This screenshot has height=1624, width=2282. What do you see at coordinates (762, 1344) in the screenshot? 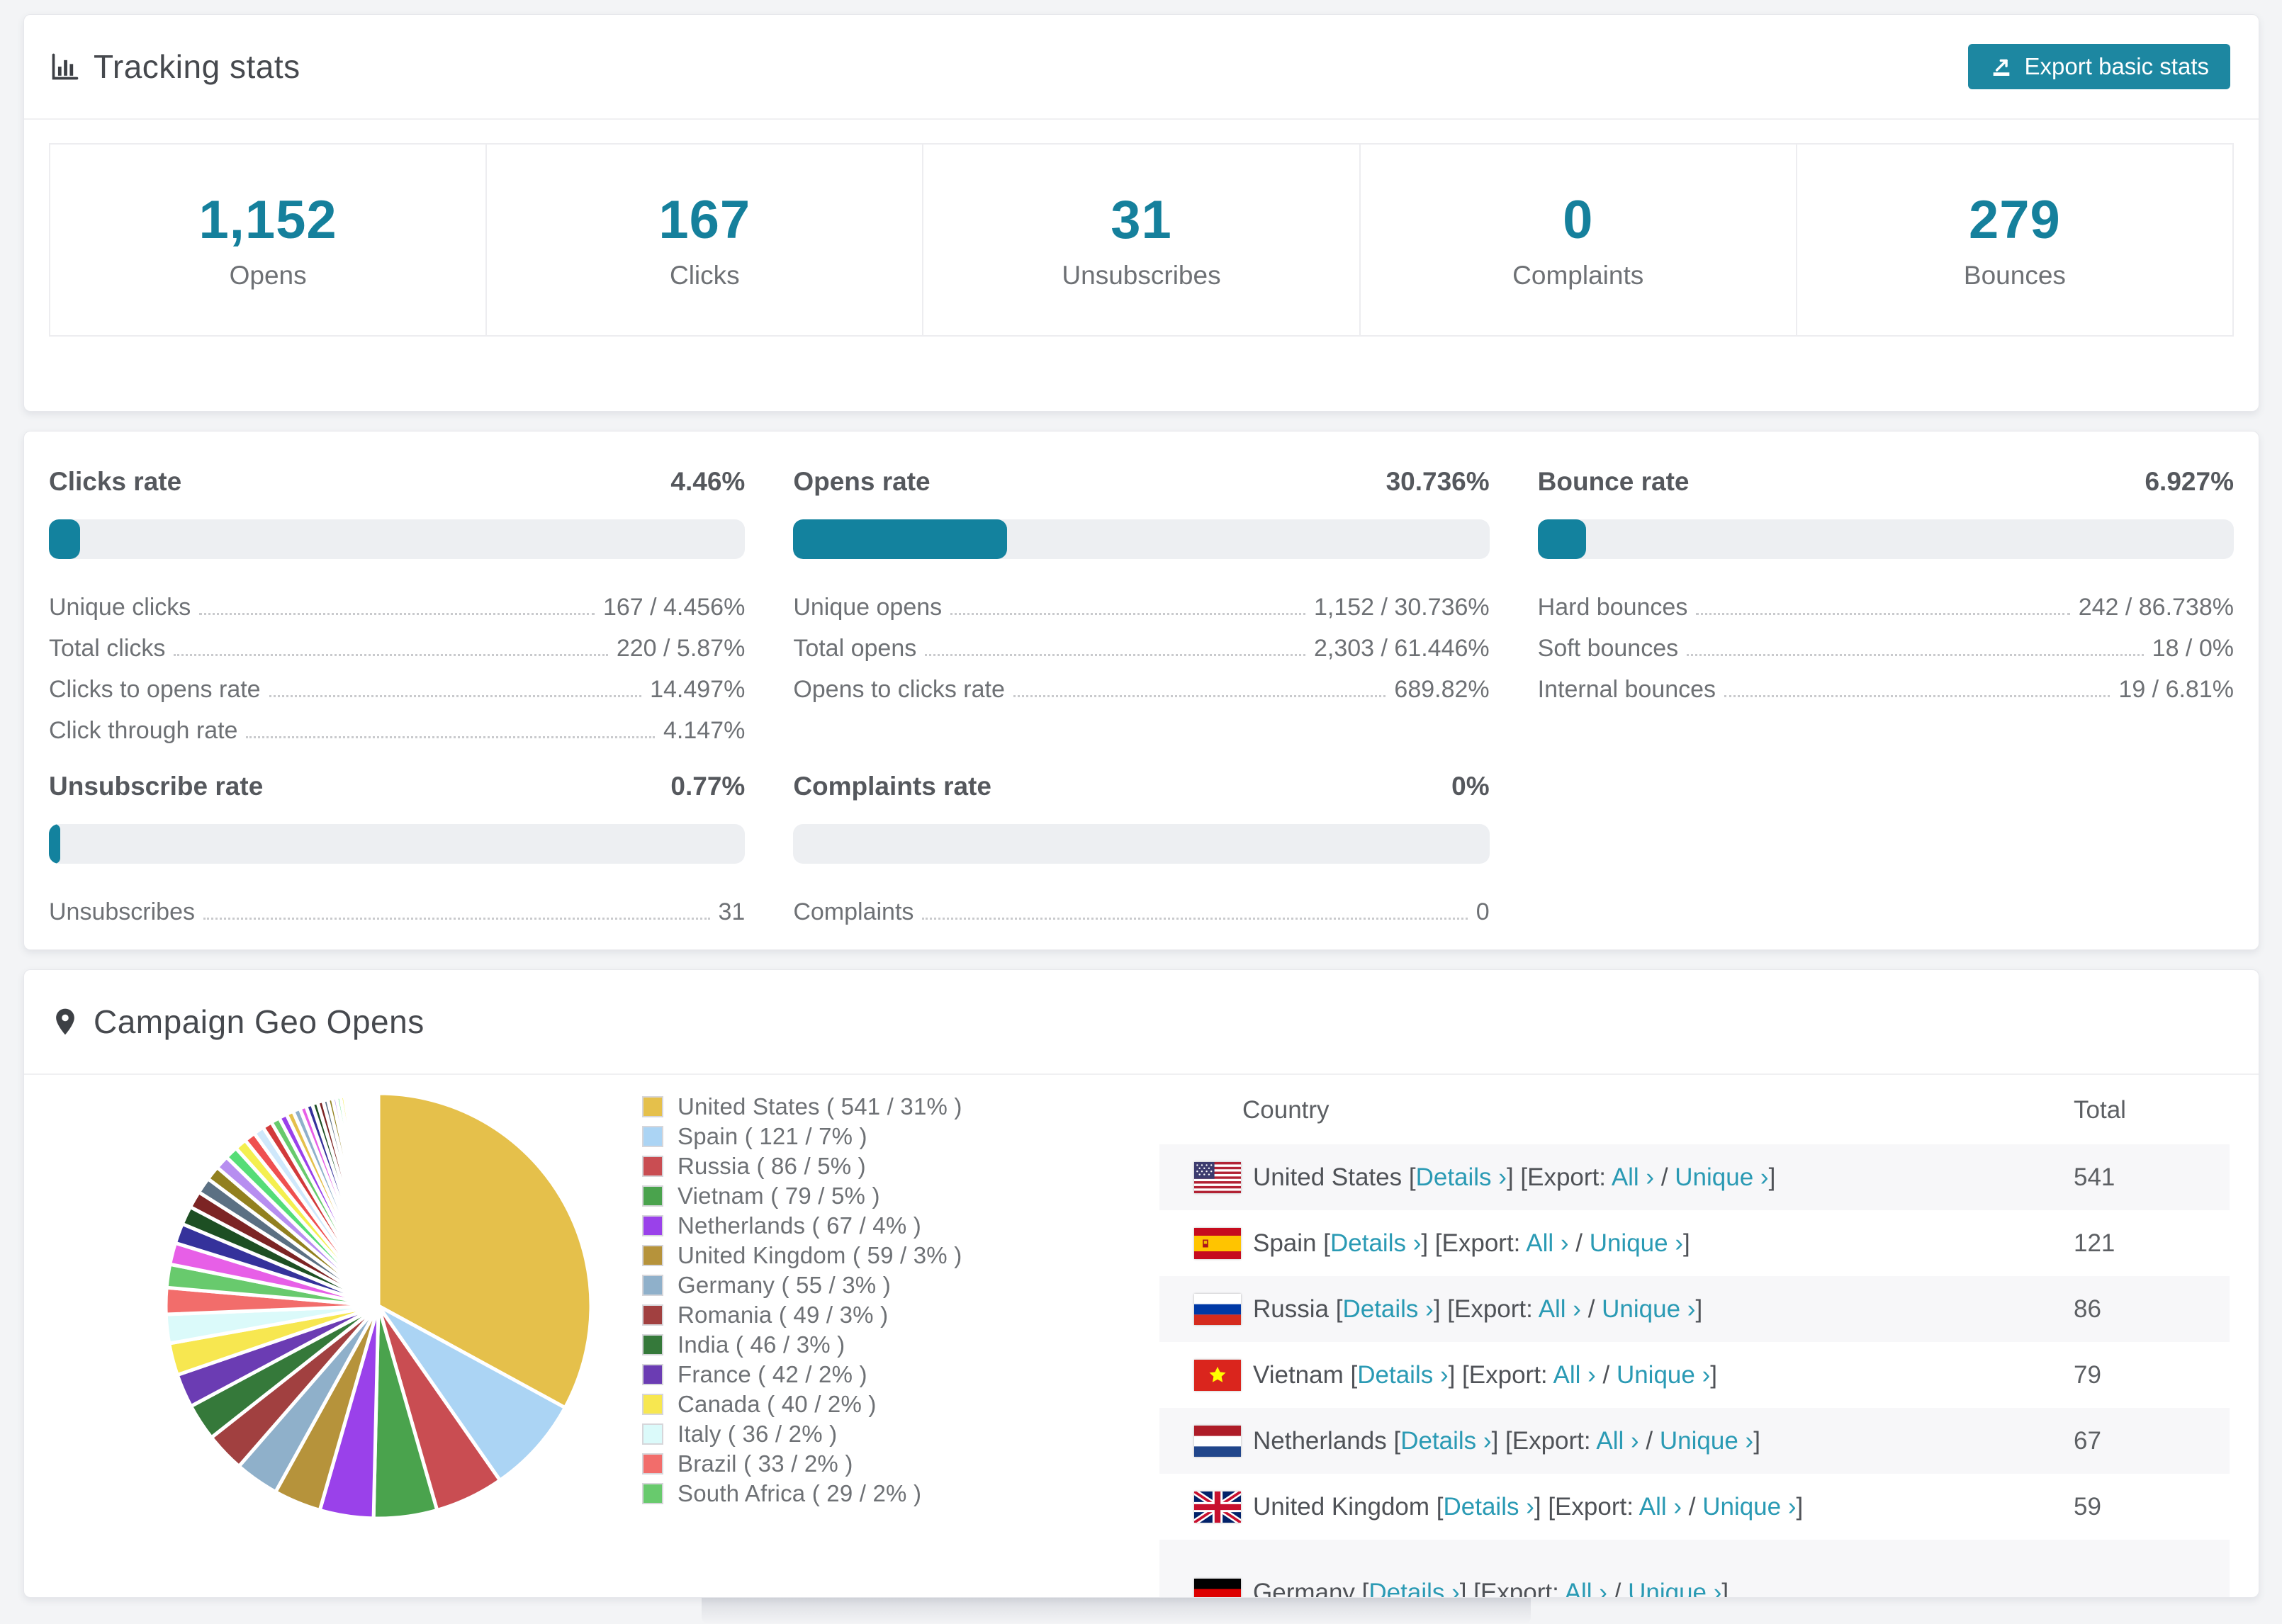
I see `legend-label: India ( 46 / 3% )` at bounding box center [762, 1344].